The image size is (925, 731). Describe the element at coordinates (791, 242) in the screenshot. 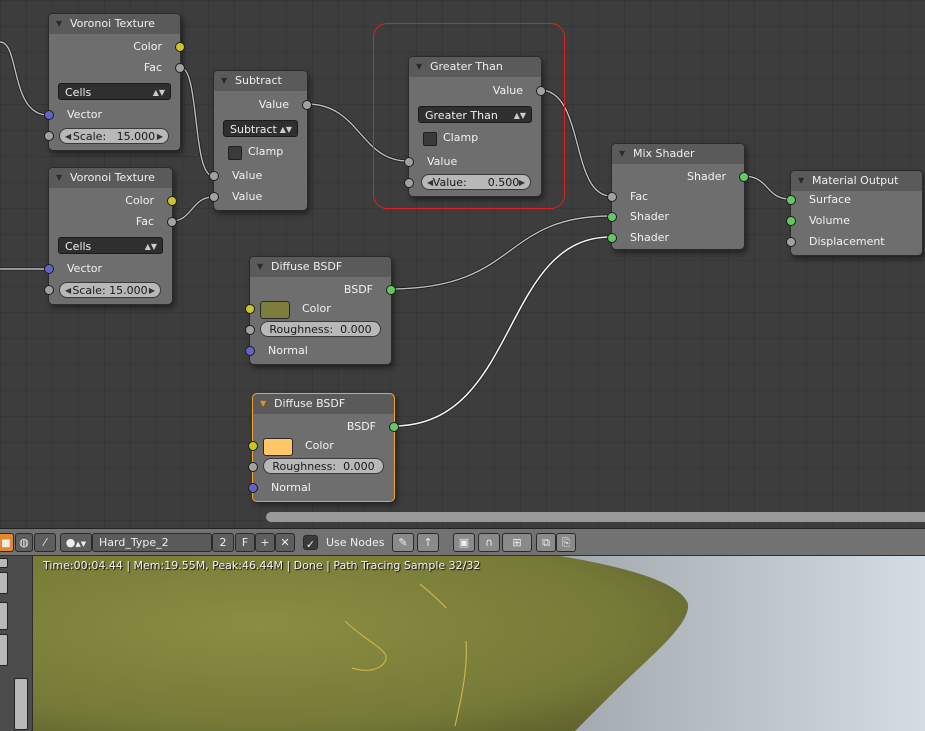

I see `socket-displacement-input` at that location.